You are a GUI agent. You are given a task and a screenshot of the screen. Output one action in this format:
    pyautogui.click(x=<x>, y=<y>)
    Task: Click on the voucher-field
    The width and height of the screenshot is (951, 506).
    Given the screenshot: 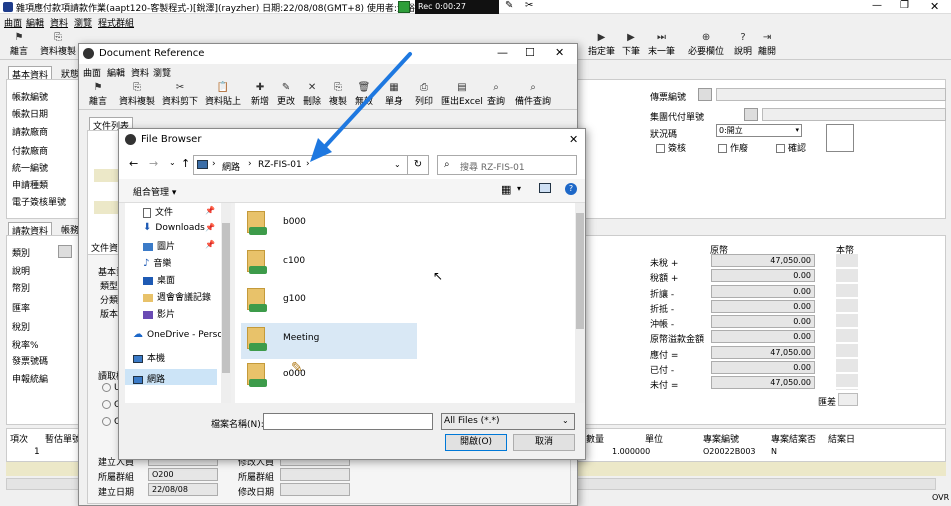 What is the action you would take?
    pyautogui.click(x=831, y=94)
    